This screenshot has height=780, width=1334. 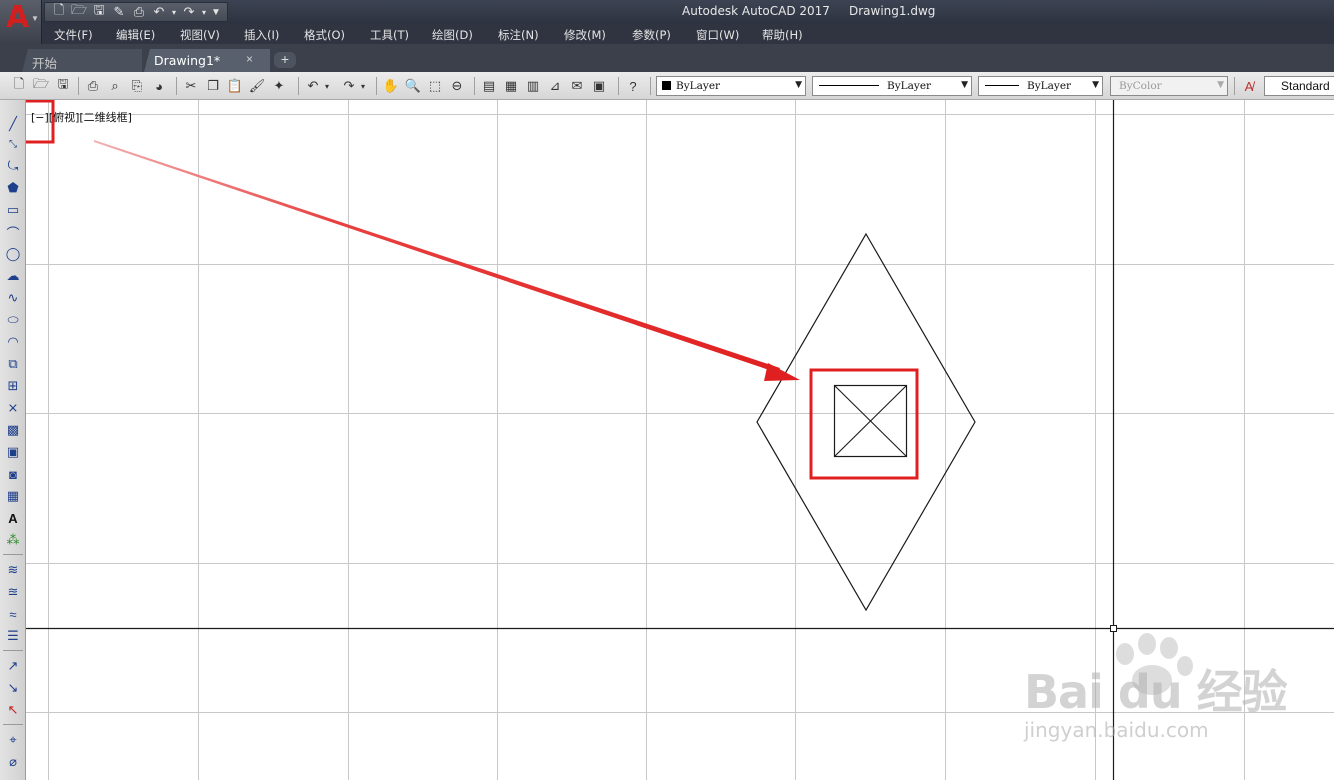 I want to click on saveas-icon: ✎, so click(x=119, y=12).